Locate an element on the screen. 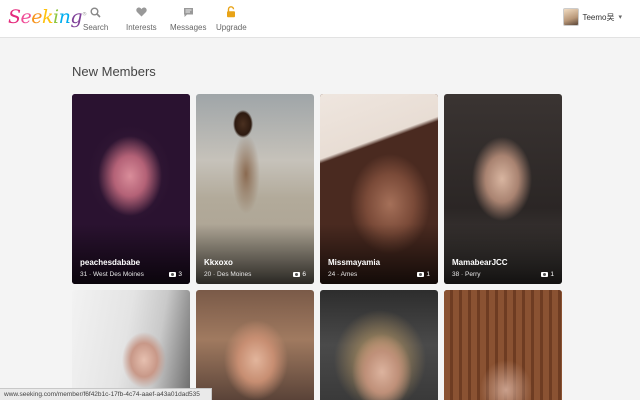  user-avatar is located at coordinates (571, 17).